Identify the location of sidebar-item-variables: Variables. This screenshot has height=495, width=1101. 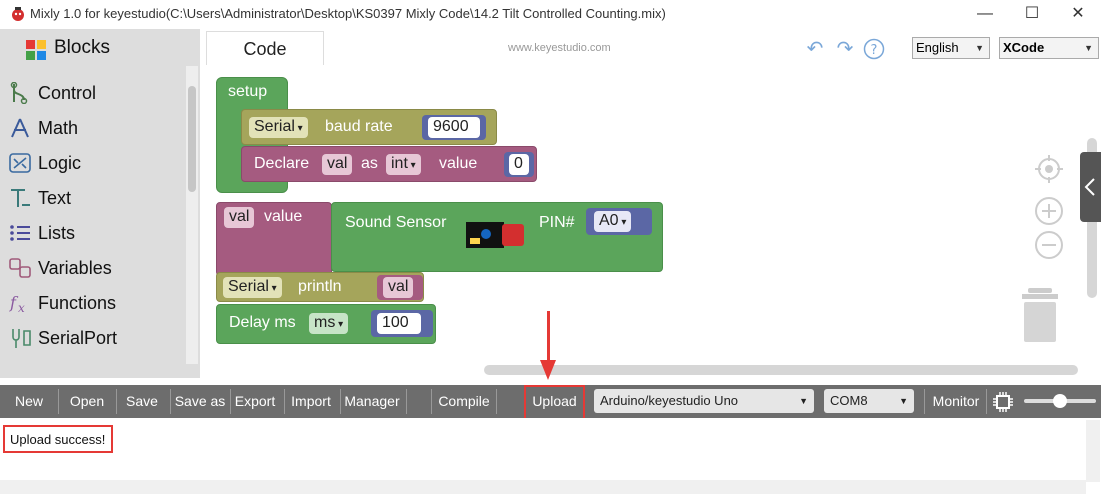
(96, 267).